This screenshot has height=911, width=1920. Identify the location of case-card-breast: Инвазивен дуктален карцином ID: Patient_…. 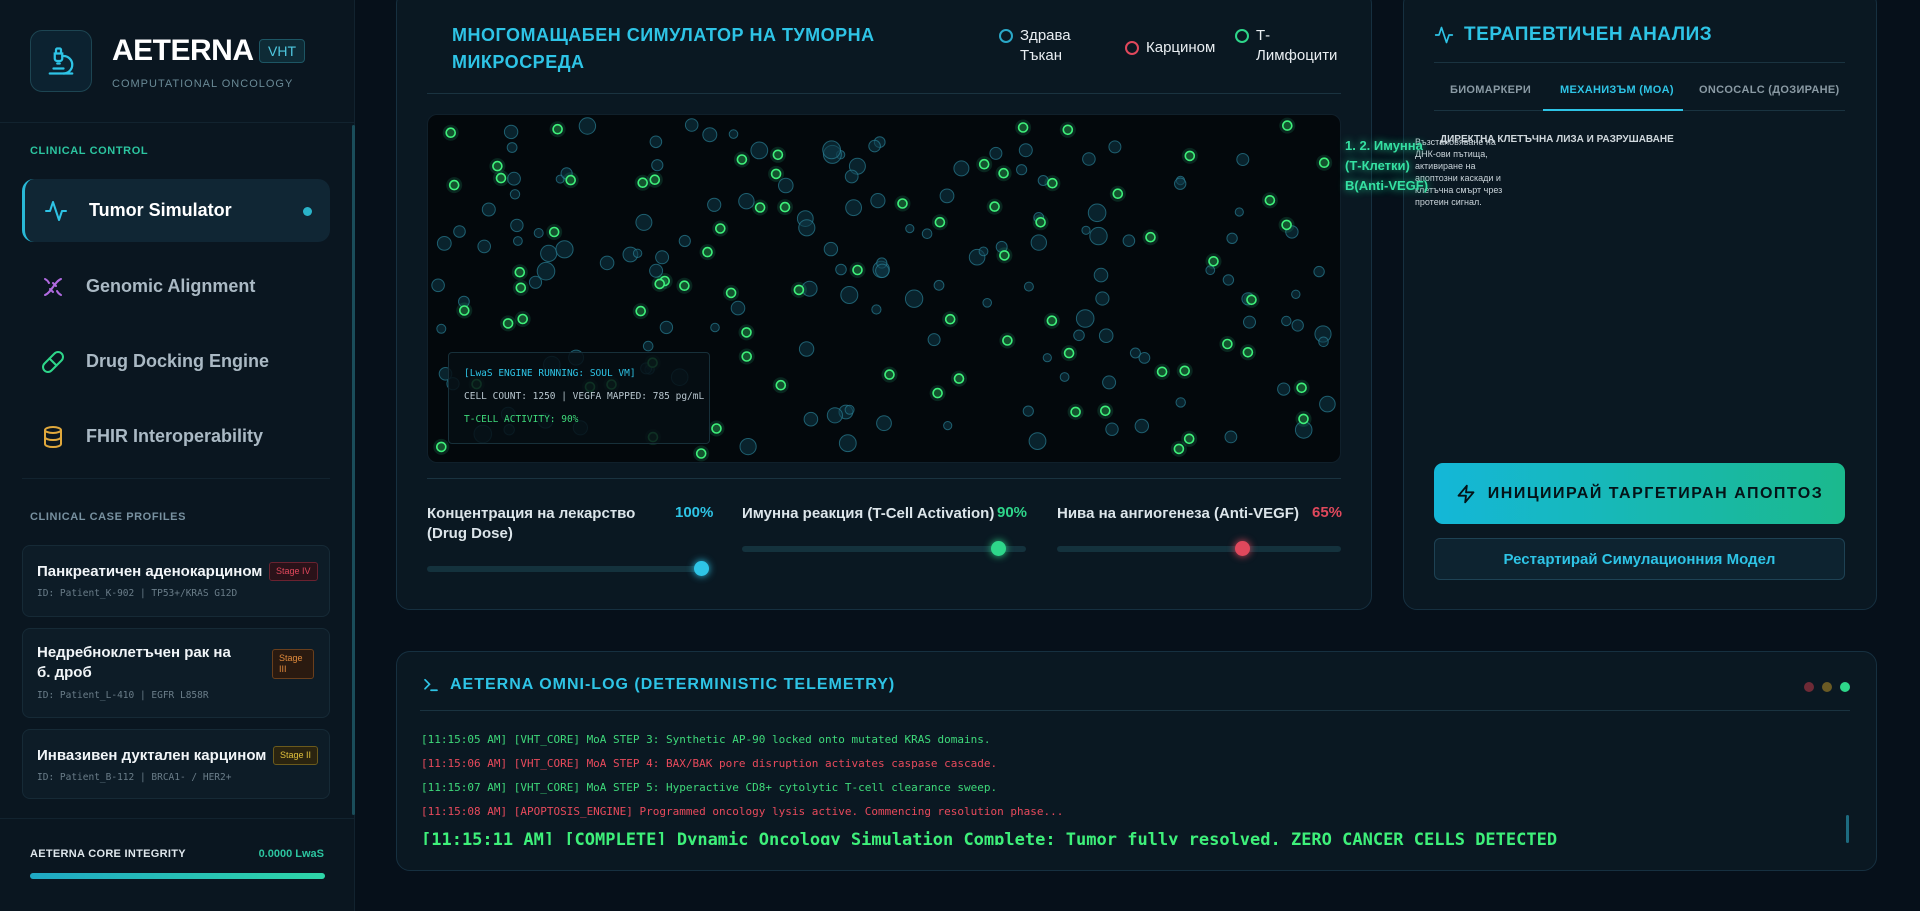
(176, 764).